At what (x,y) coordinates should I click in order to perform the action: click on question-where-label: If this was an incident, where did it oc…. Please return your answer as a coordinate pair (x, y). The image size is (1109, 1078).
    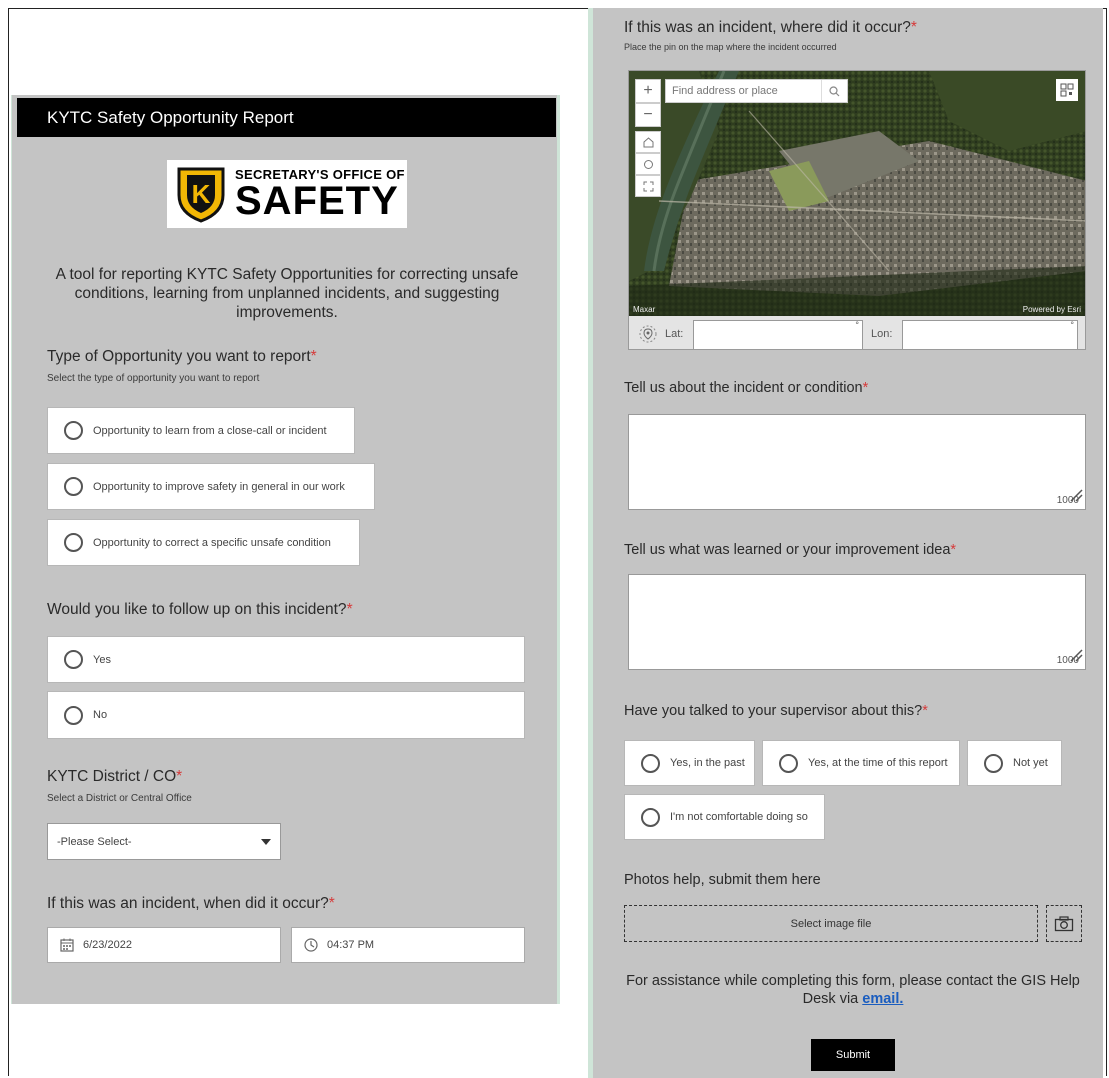
    Looking at the image, I should click on (770, 27).